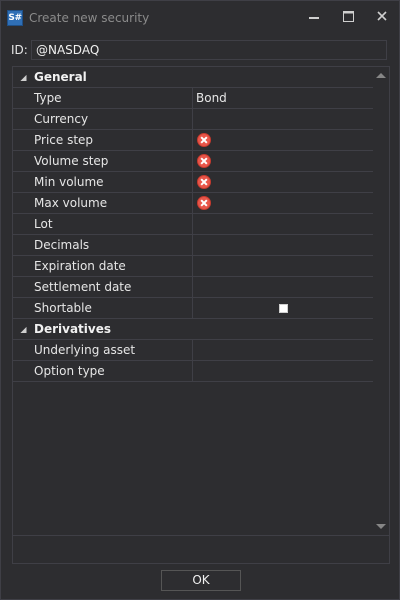 This screenshot has height=600, width=400. Describe the element at coordinates (113, 98) in the screenshot. I see `property-name: Type` at that location.